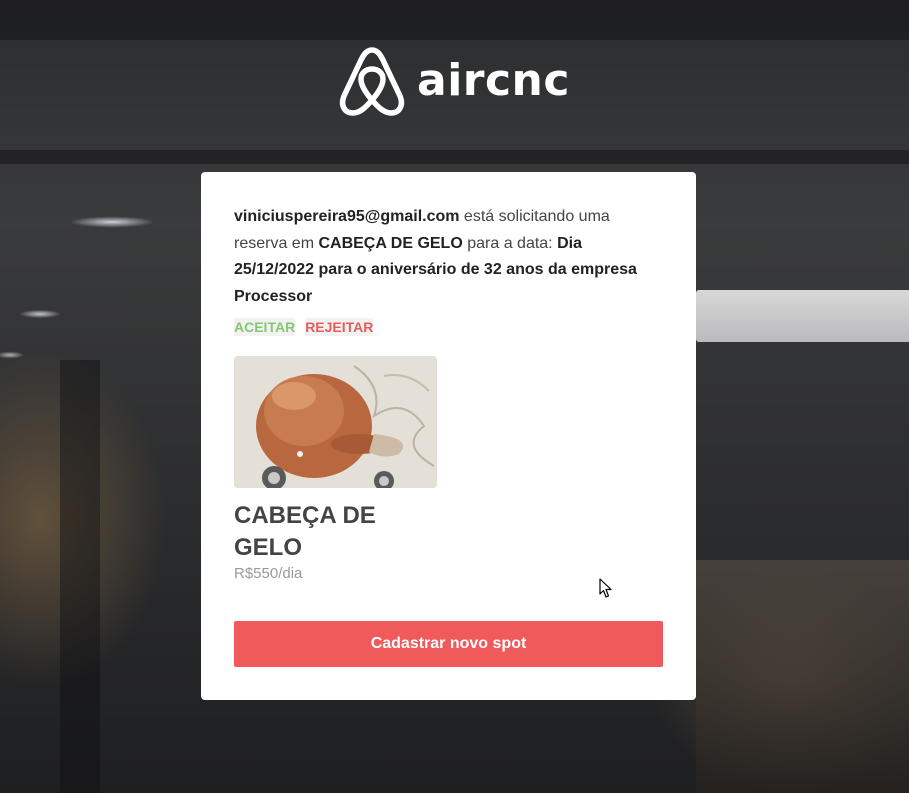 This screenshot has height=793, width=909. What do you see at coordinates (802, 316) in the screenshot?
I see `air-conditioner-image` at bounding box center [802, 316].